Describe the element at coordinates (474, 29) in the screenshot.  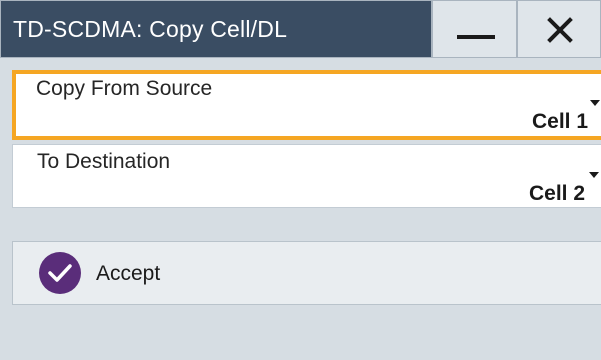
I see `minimize-button` at that location.